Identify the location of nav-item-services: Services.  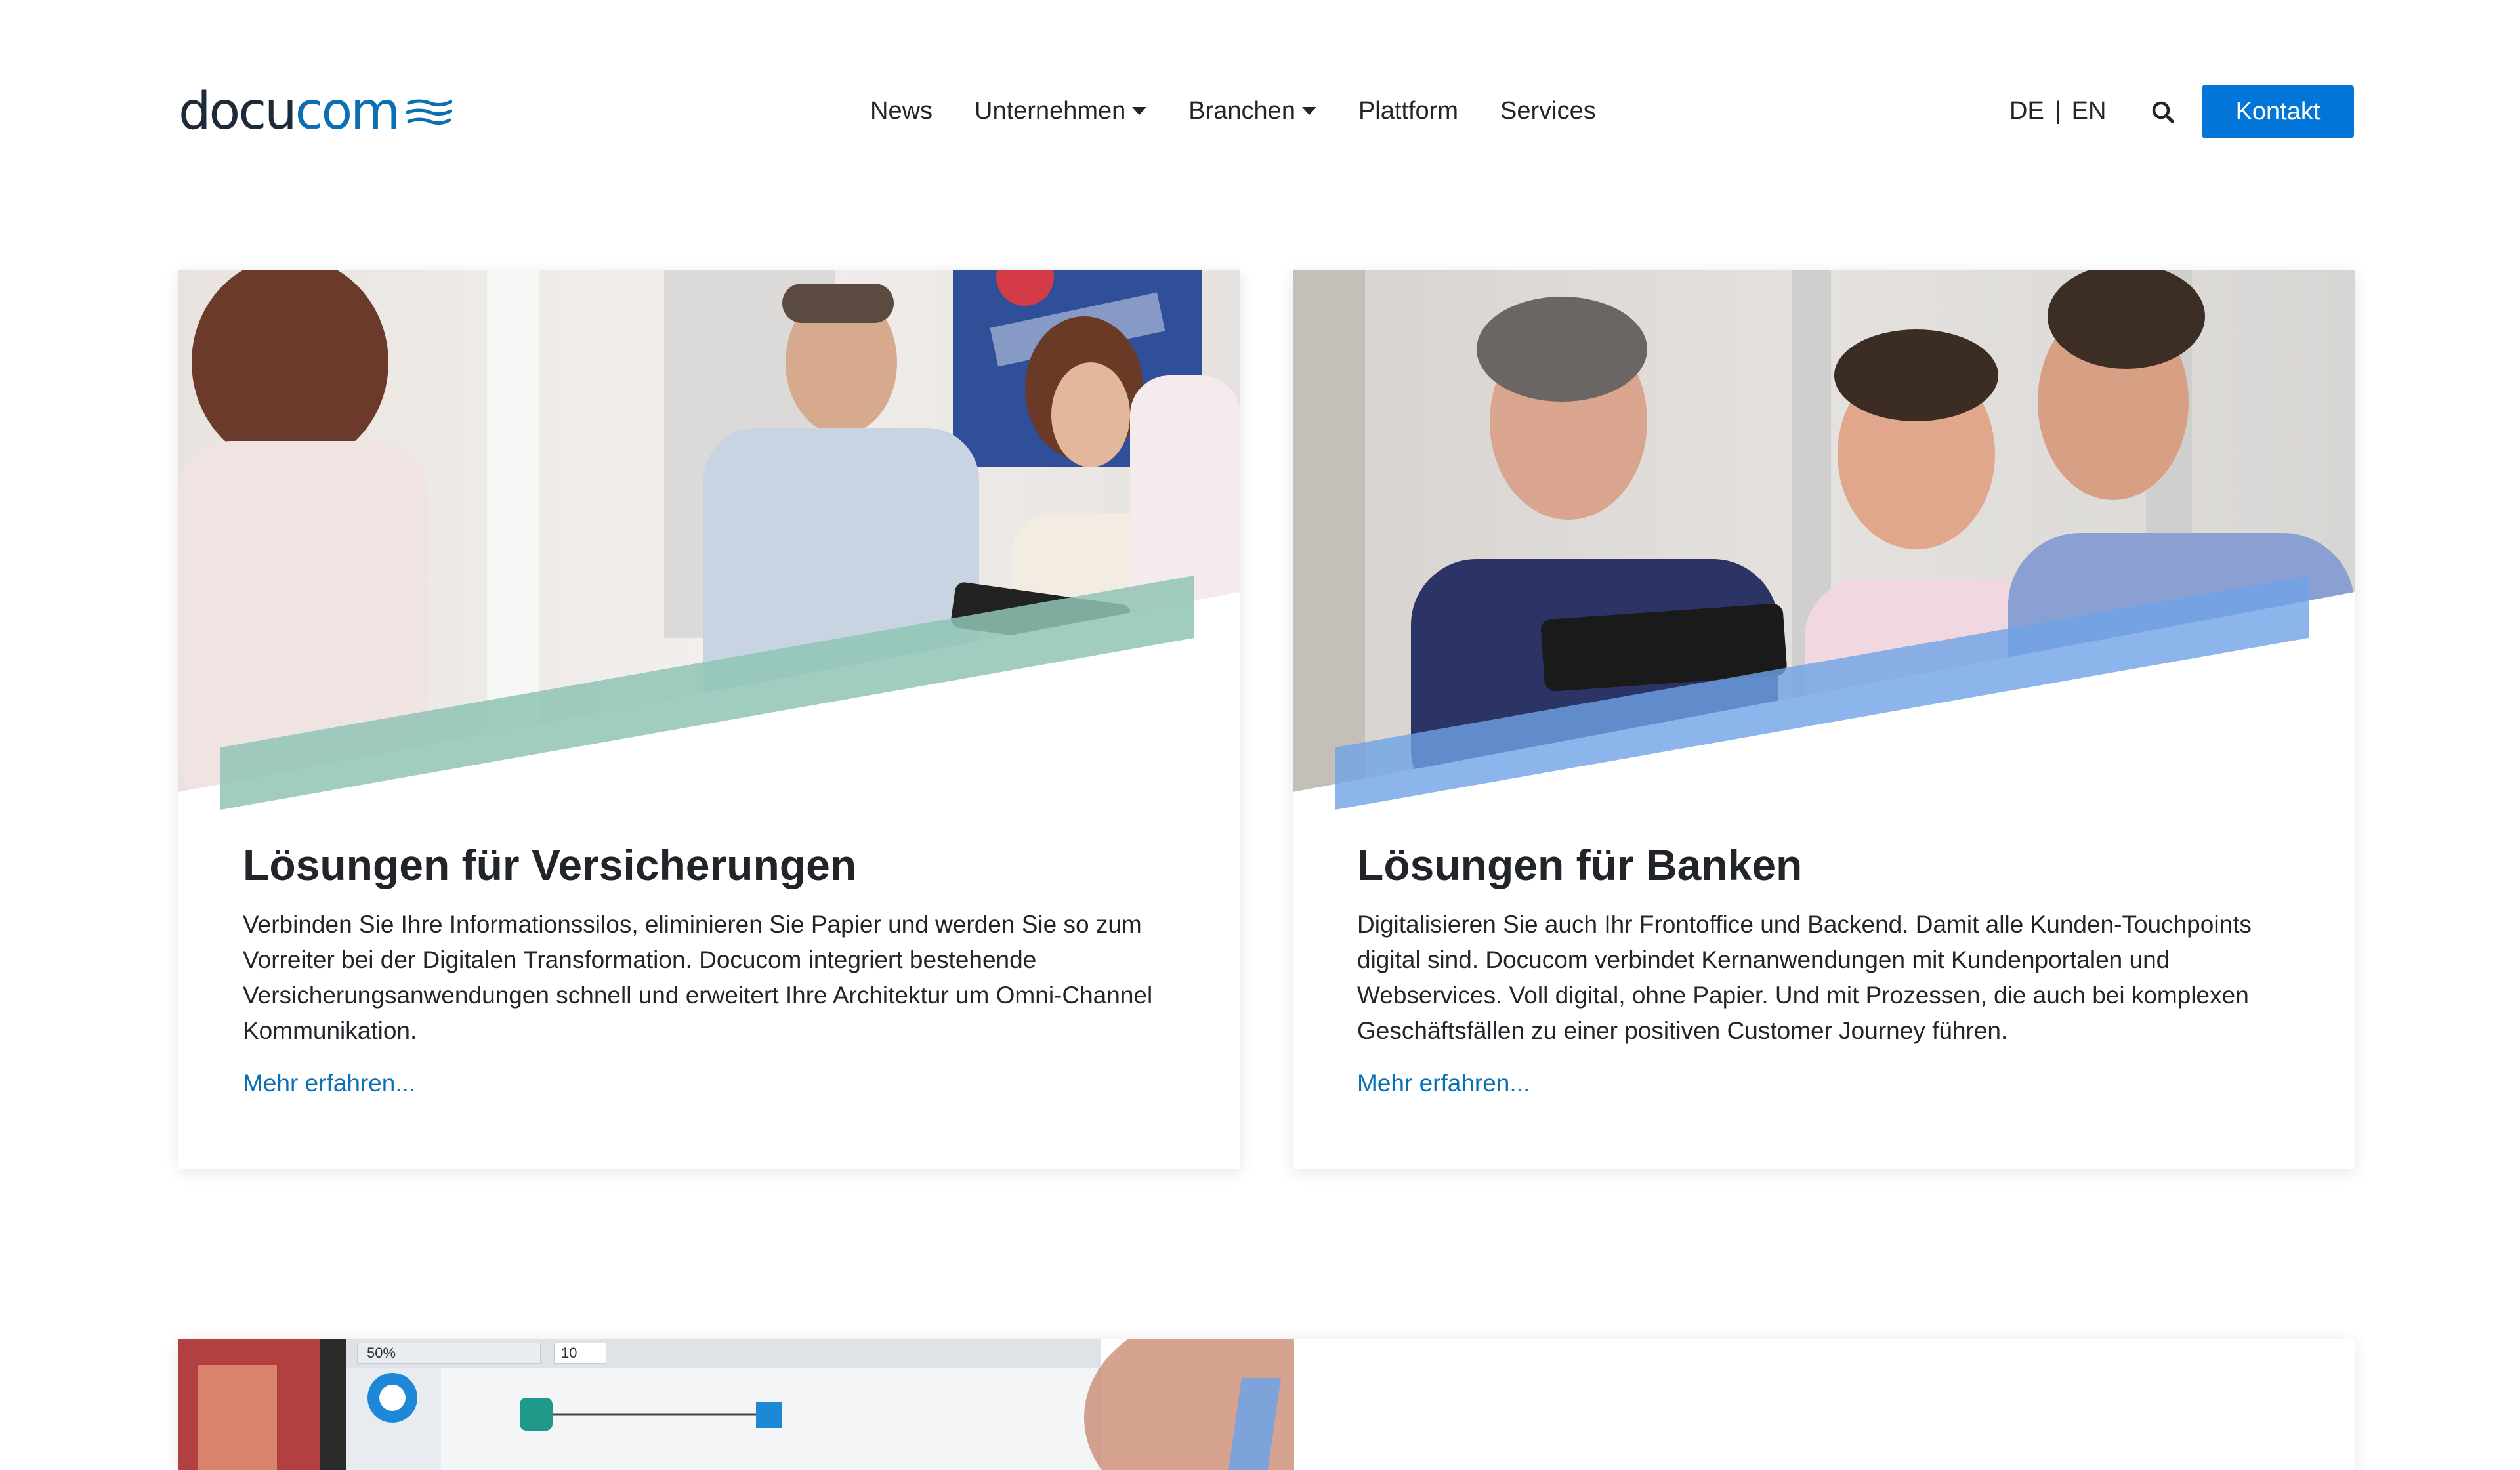
(1548, 111).